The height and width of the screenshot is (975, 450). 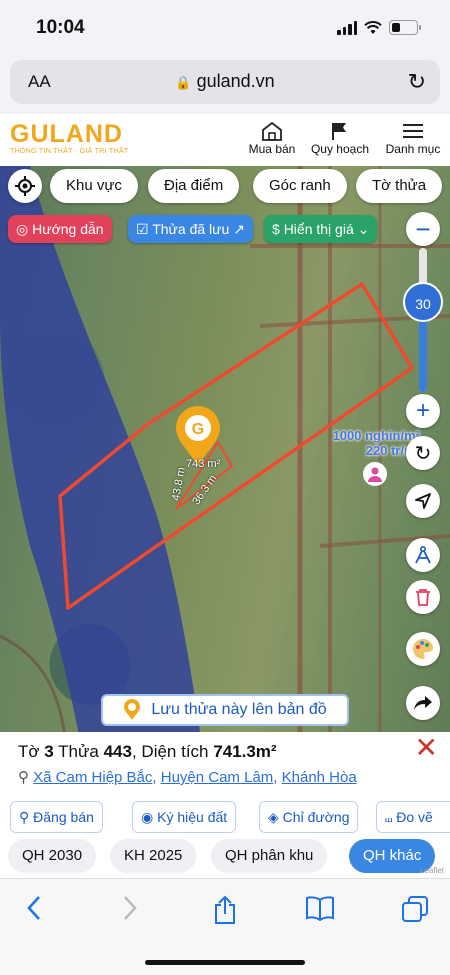 What do you see at coordinates (22, 229) in the screenshot?
I see `record-icon: ◎` at bounding box center [22, 229].